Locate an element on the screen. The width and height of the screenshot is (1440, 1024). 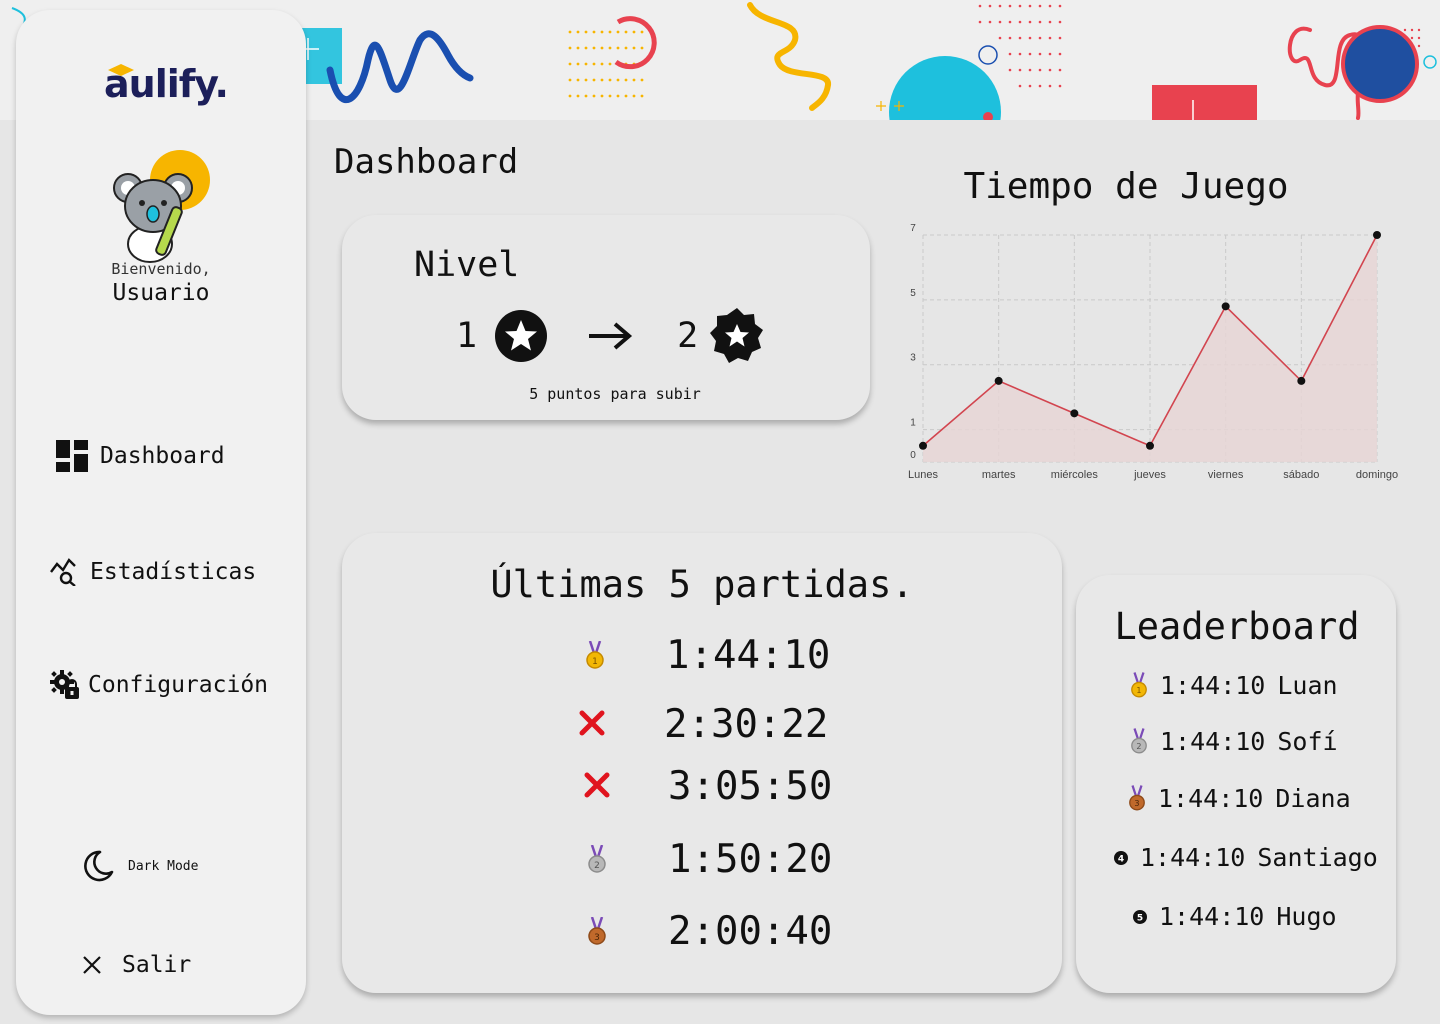
svg-text: 4 is located at coordinates (1121, 859).